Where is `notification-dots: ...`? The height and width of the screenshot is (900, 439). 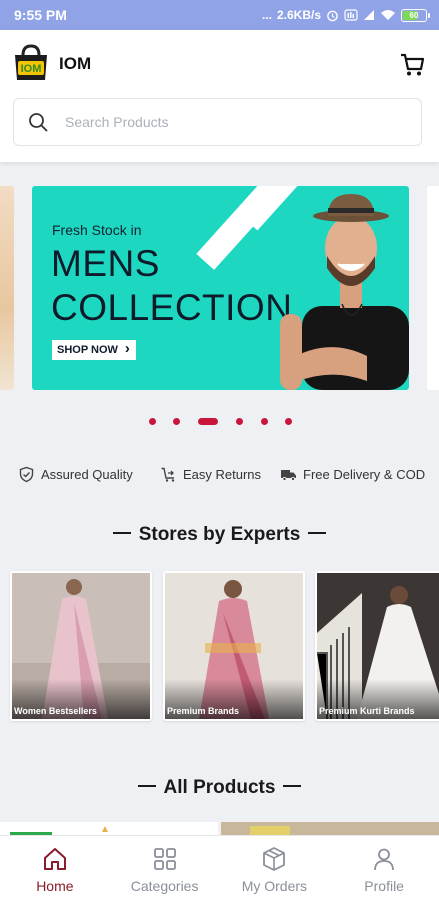 notification-dots: ... is located at coordinates (266, 15).